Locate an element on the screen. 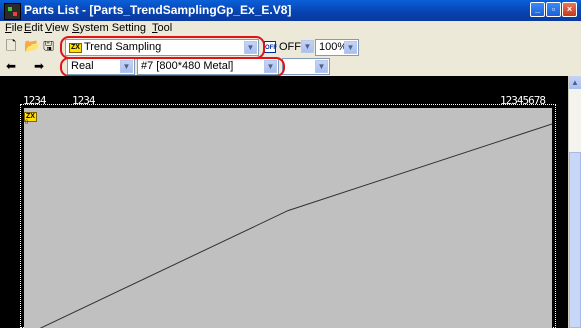  menu-system-setting: System Setting is located at coordinates (109, 28).